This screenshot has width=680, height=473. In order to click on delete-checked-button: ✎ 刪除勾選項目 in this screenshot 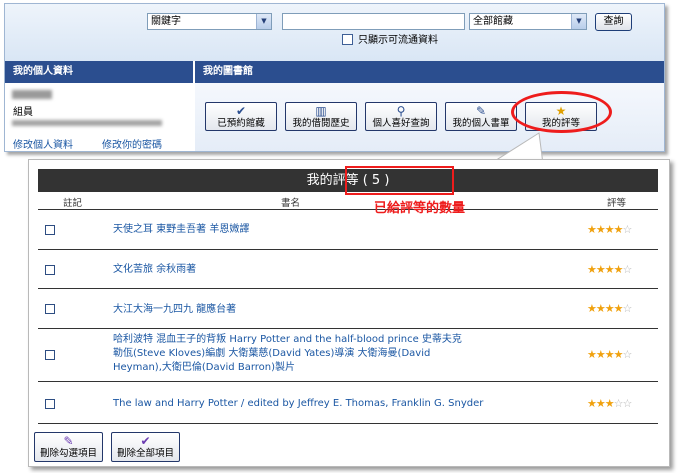, I will do `click(68, 447)`.